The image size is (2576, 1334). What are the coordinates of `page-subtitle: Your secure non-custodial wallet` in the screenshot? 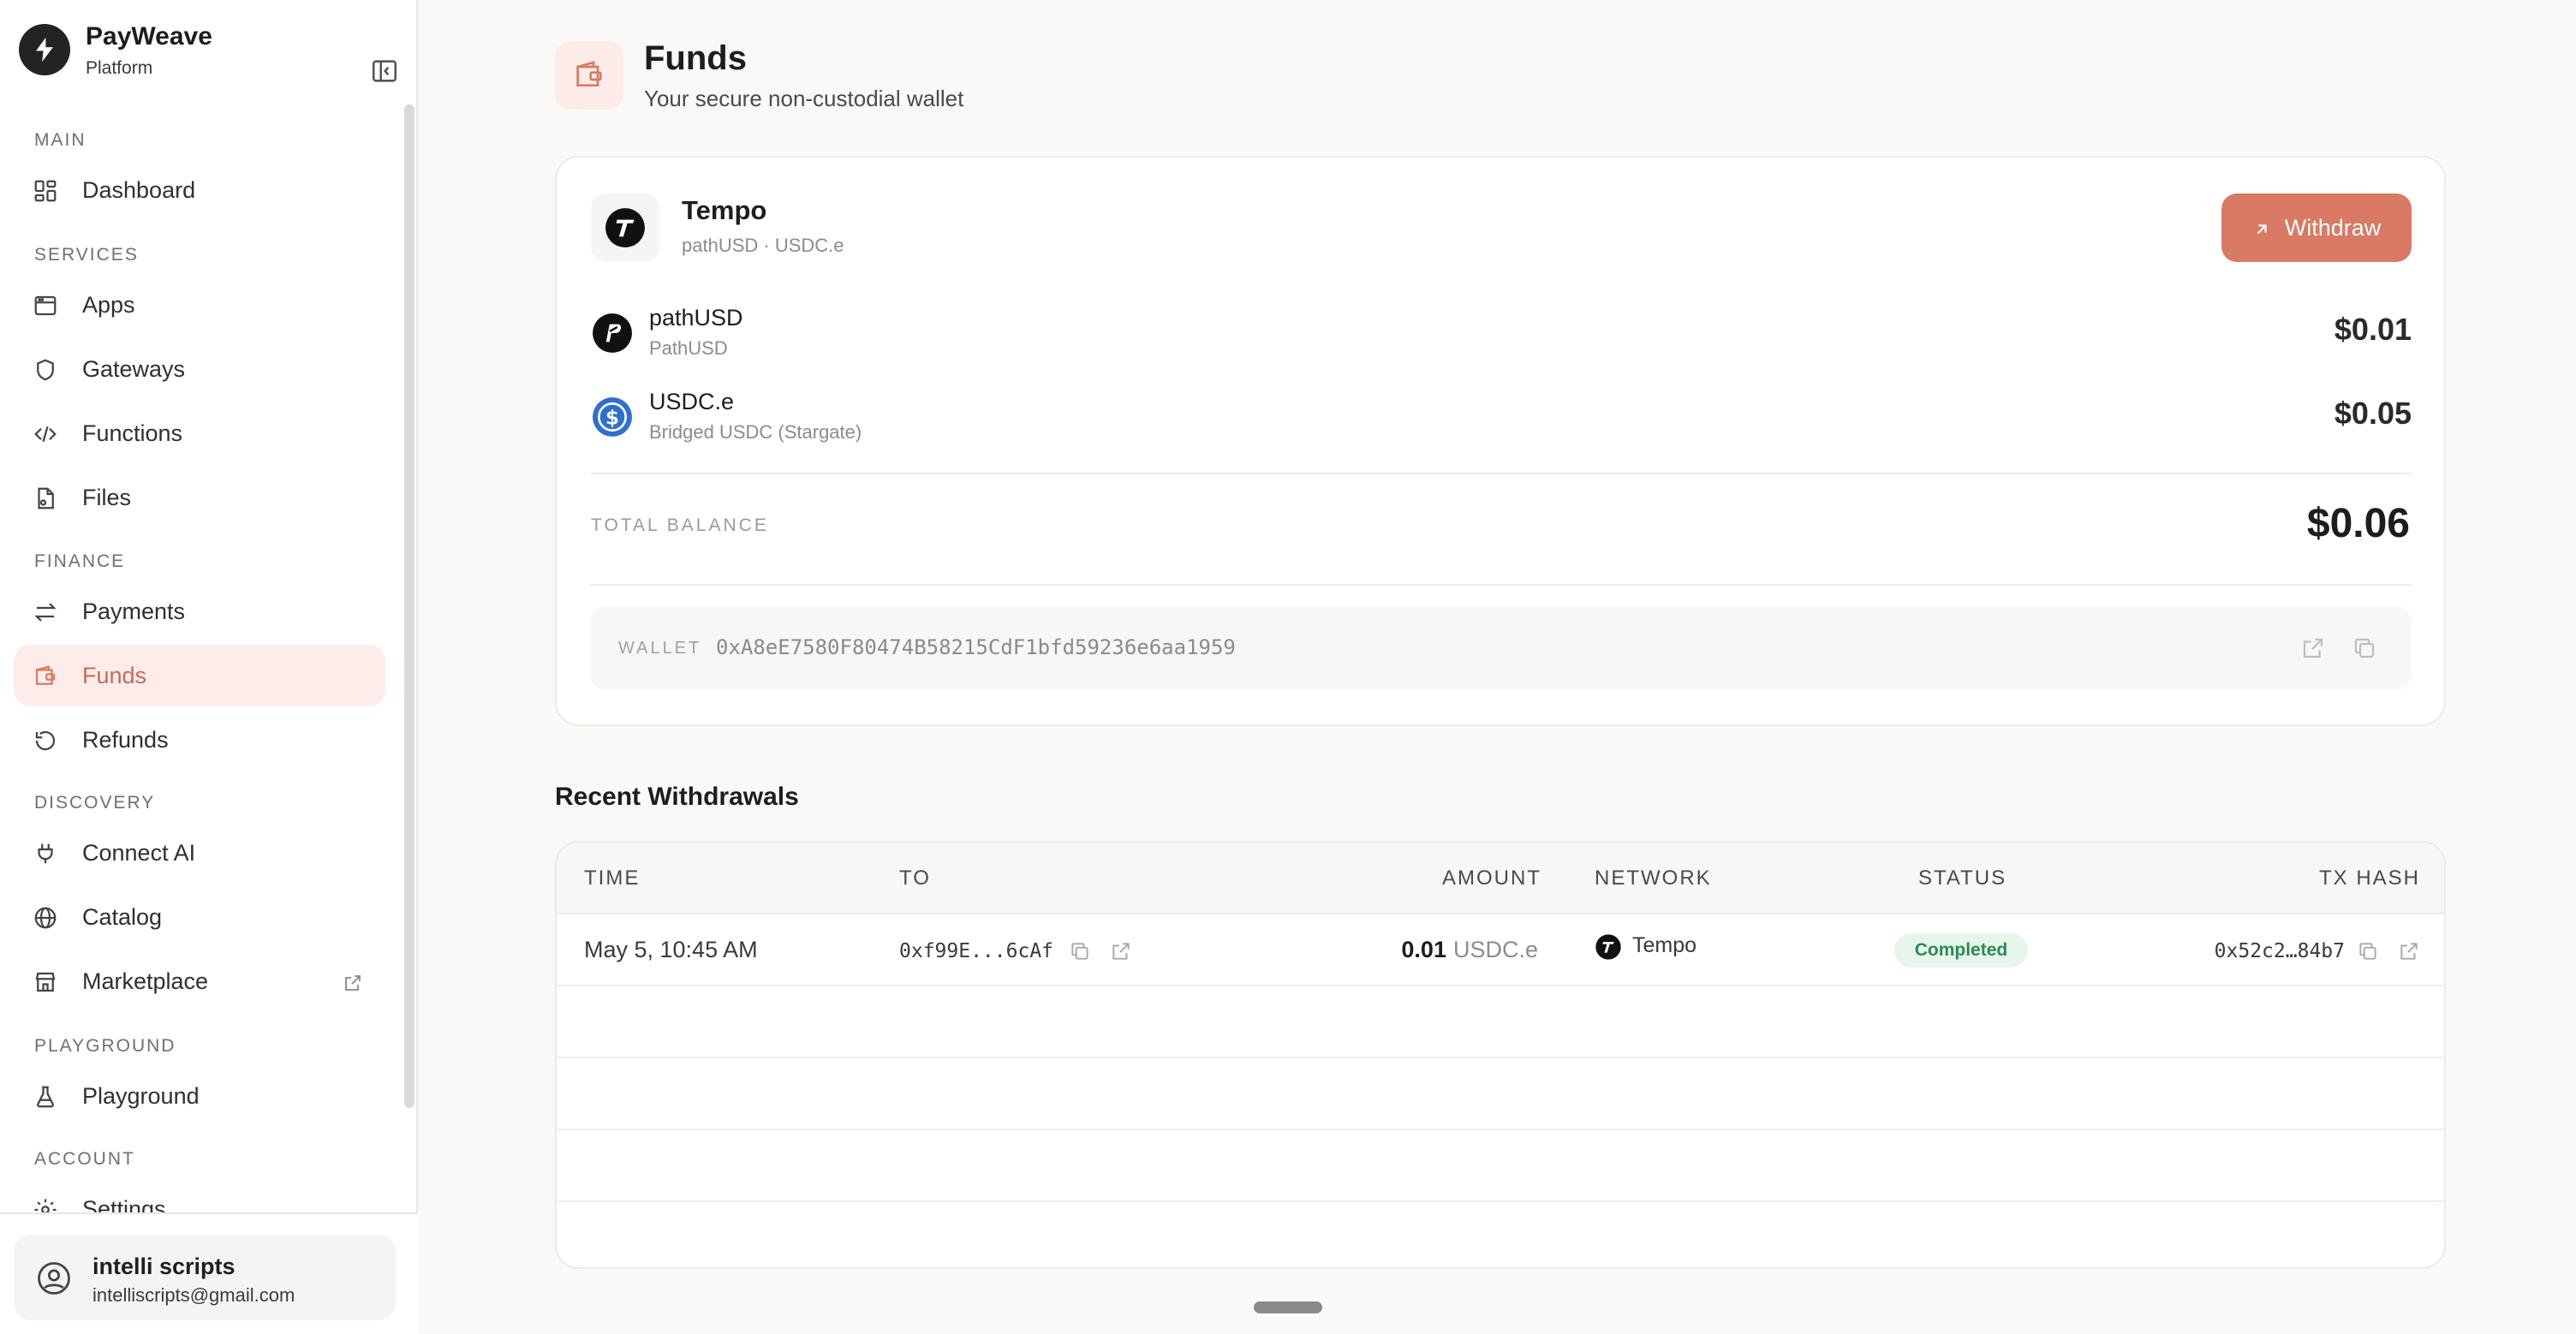 It's located at (804, 98).